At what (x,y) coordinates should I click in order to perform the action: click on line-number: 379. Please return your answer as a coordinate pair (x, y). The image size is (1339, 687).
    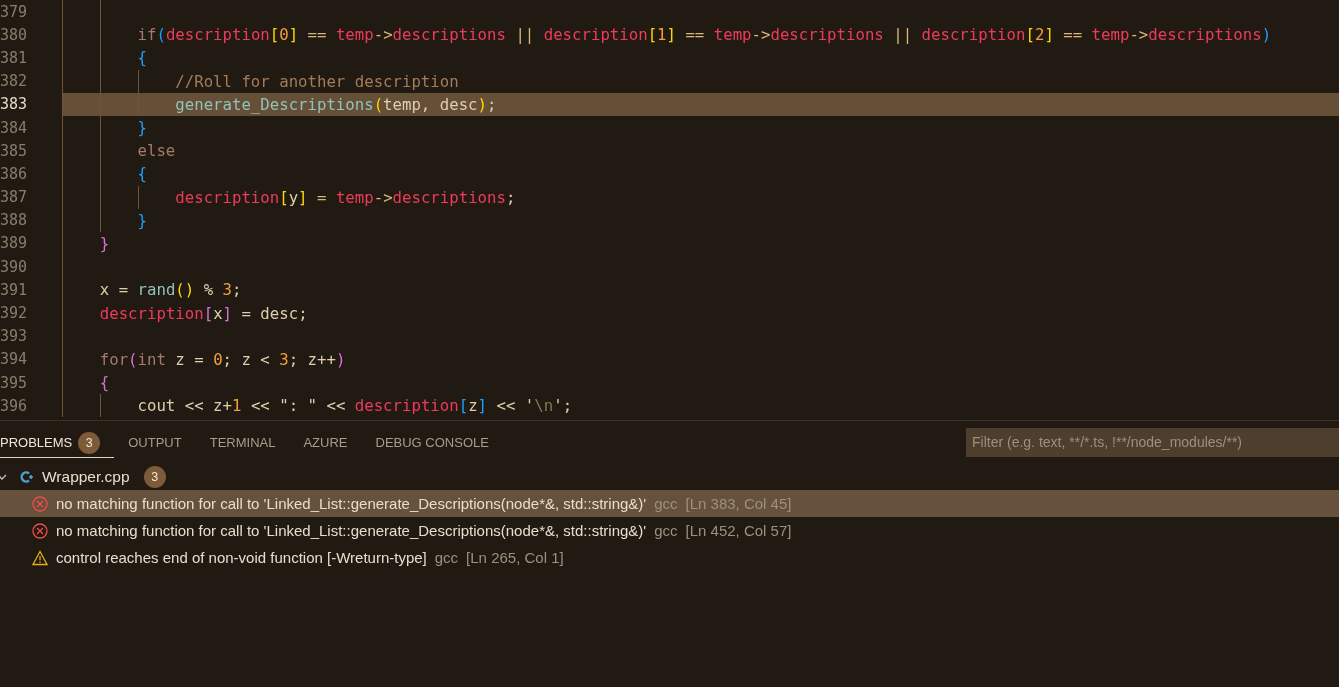
    Looking at the image, I should click on (14, 11).